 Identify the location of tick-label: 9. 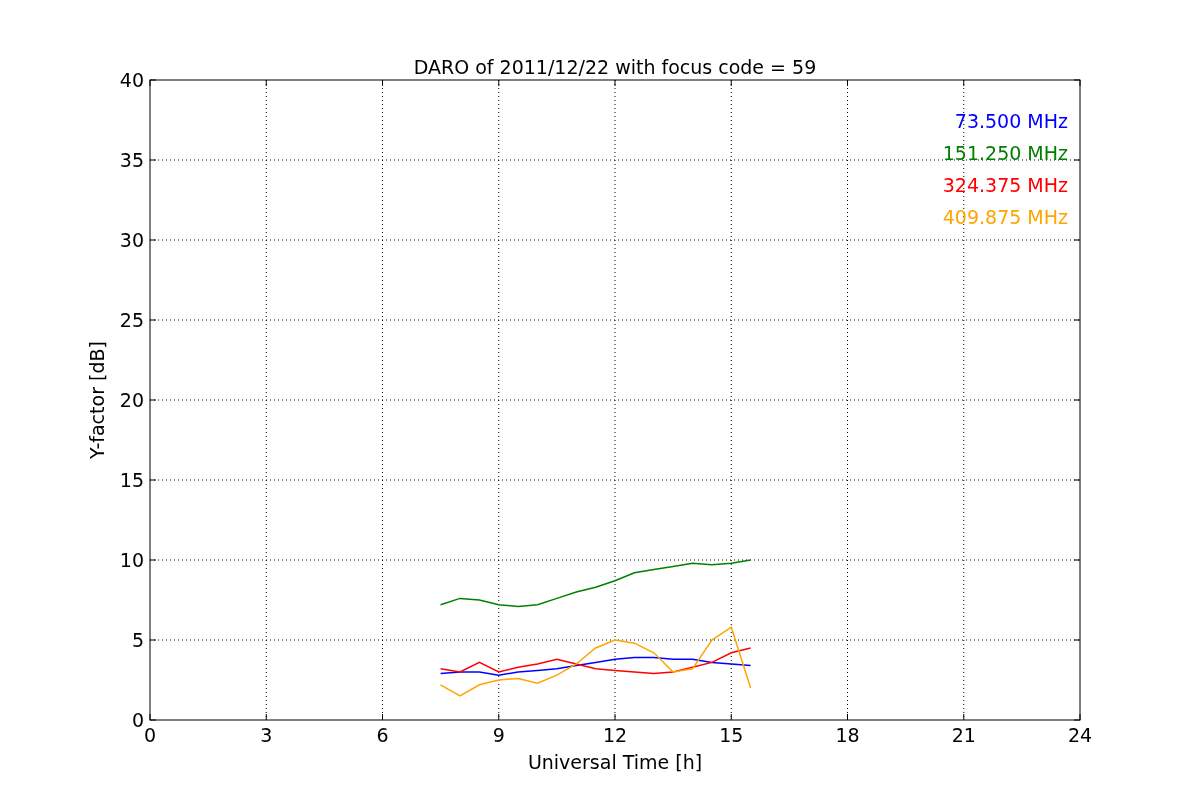
(498, 735).